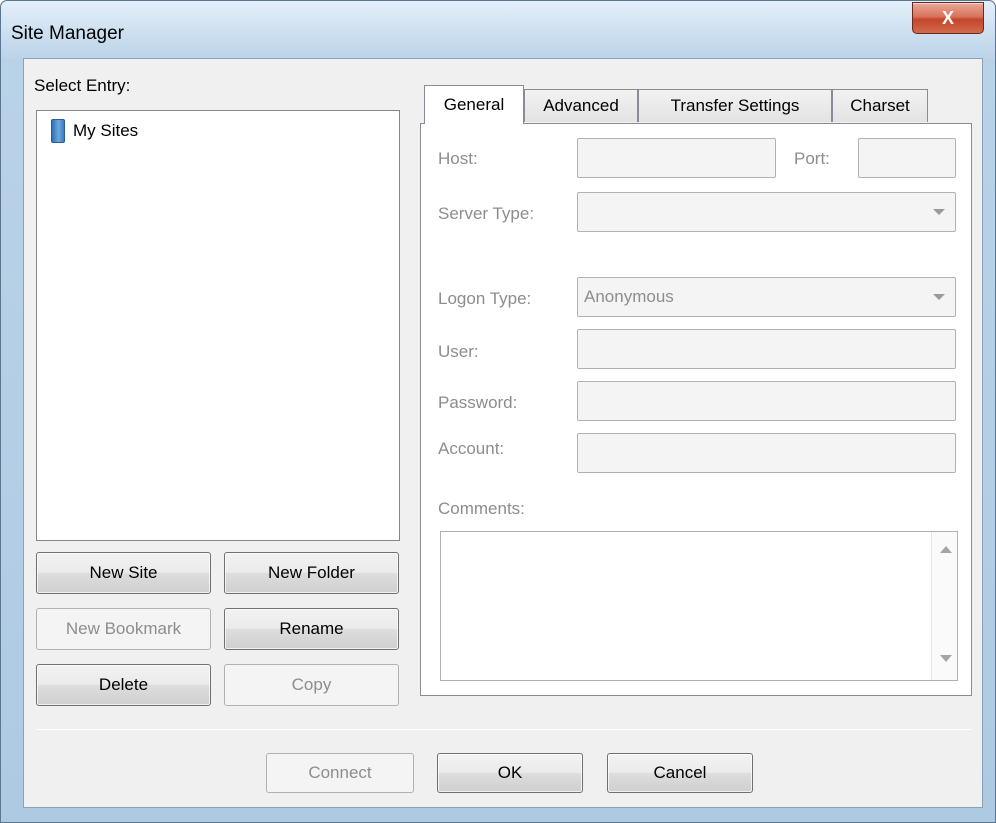 This screenshot has height=823, width=996. Describe the element at coordinates (946, 549) in the screenshot. I see `scroll-up-icon` at that location.